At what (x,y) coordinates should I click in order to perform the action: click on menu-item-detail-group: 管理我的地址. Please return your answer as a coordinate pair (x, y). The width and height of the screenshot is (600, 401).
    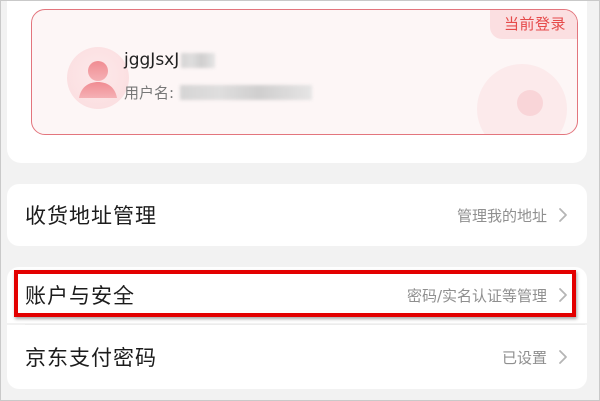
    Looking at the image, I should click on (514, 215).